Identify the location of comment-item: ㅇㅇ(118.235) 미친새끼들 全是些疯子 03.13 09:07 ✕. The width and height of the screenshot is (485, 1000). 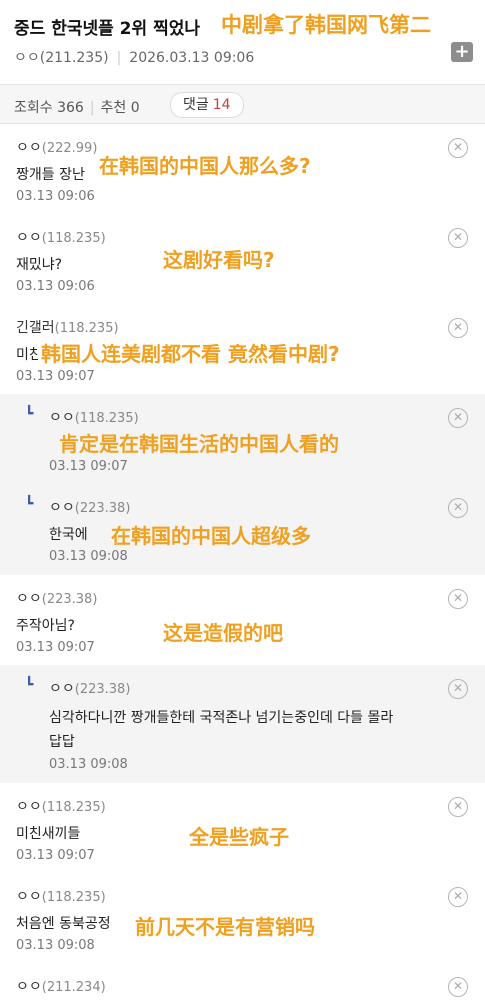
(242, 828).